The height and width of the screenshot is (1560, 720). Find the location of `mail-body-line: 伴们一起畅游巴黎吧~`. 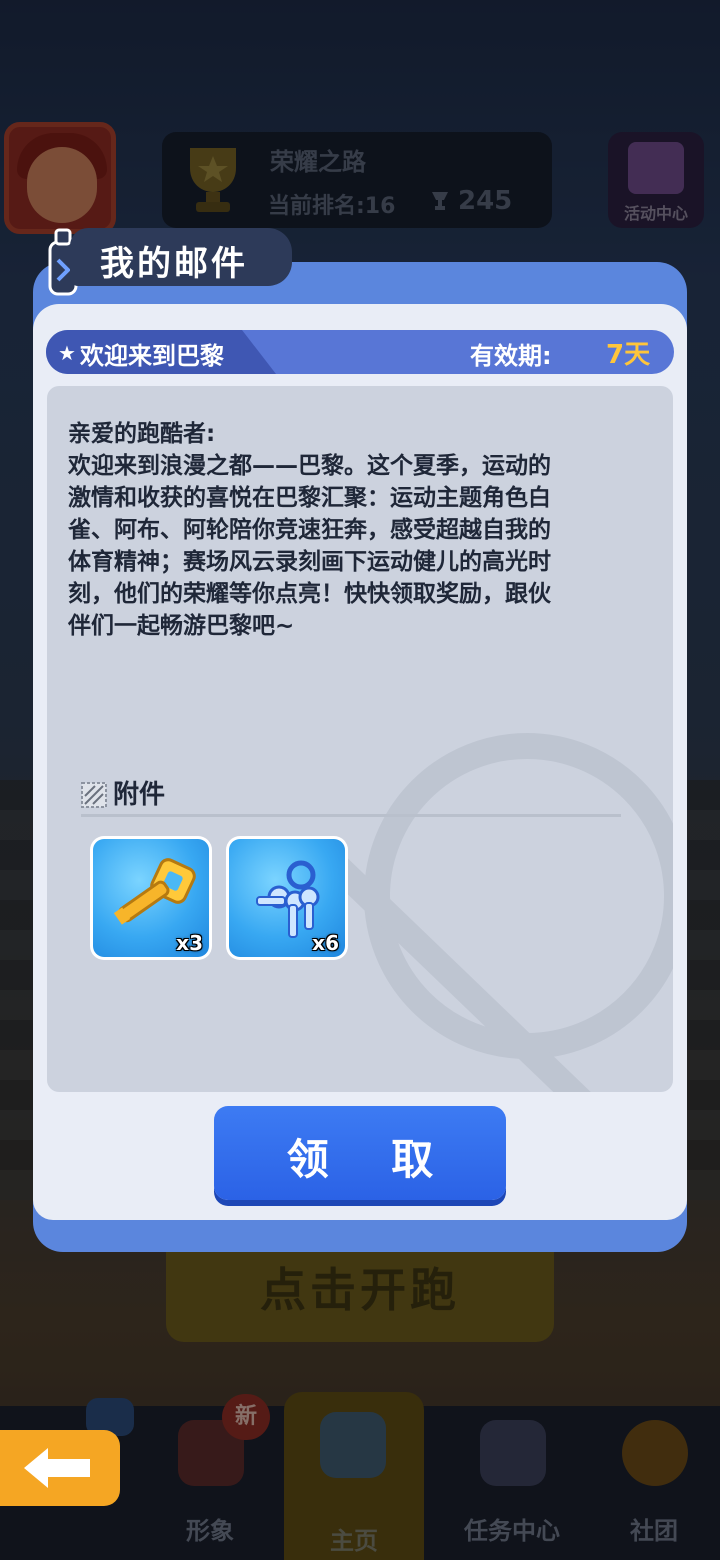

mail-body-line: 伴们一起畅游巴黎吧~ is located at coordinates (181, 626).